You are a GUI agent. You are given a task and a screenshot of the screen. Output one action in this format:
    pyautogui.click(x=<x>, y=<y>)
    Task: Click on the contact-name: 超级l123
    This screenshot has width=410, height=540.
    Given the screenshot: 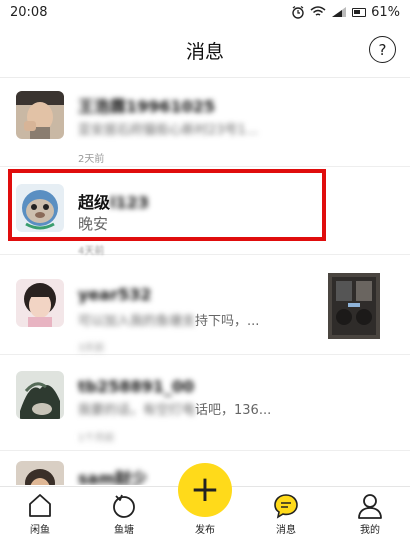 What is the action you would take?
    pyautogui.click(x=113, y=201)
    